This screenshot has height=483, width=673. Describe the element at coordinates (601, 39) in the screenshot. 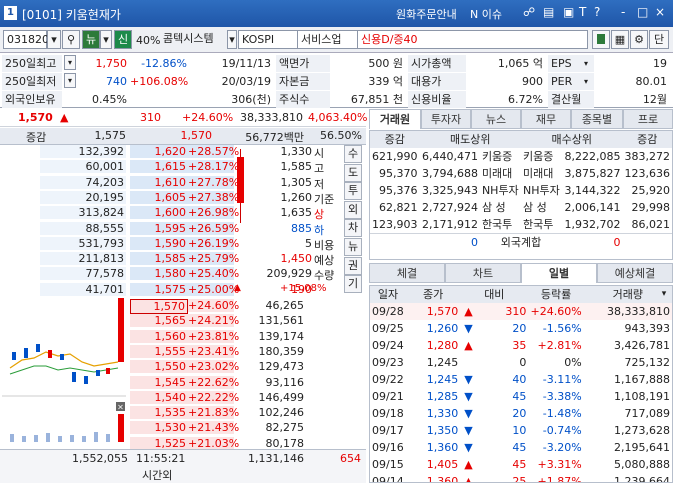

I see `layout-icon` at that location.